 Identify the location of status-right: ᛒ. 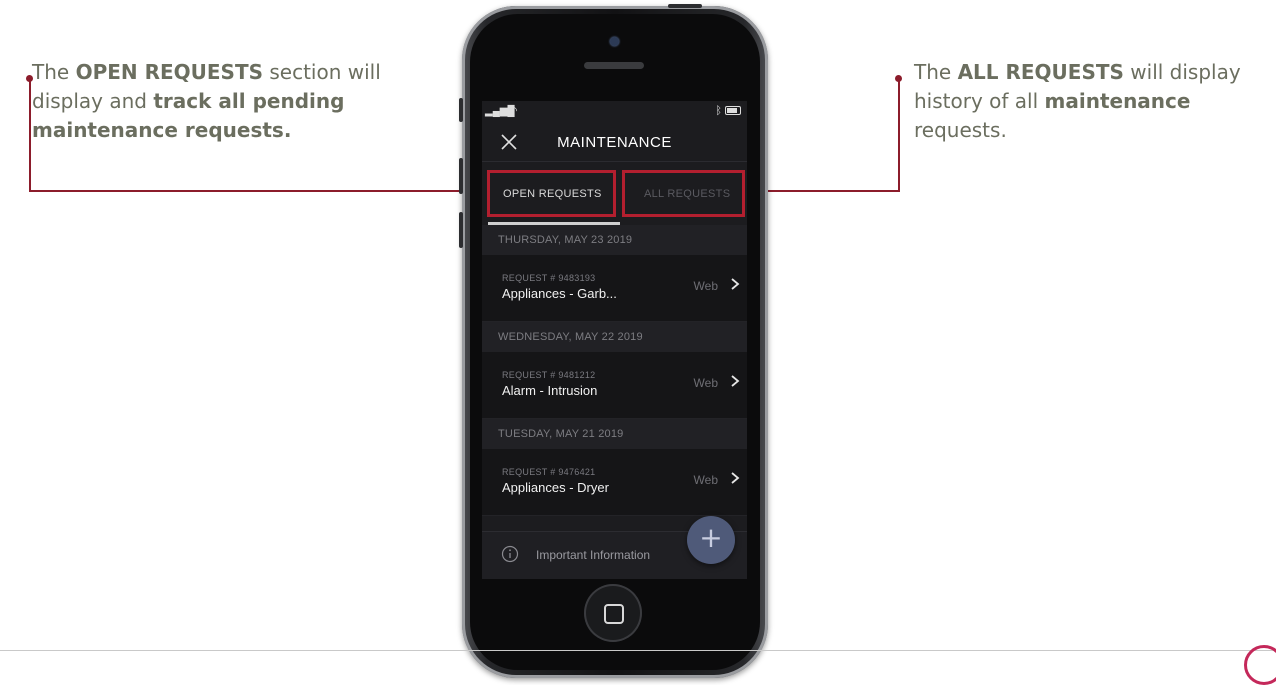
(728, 111).